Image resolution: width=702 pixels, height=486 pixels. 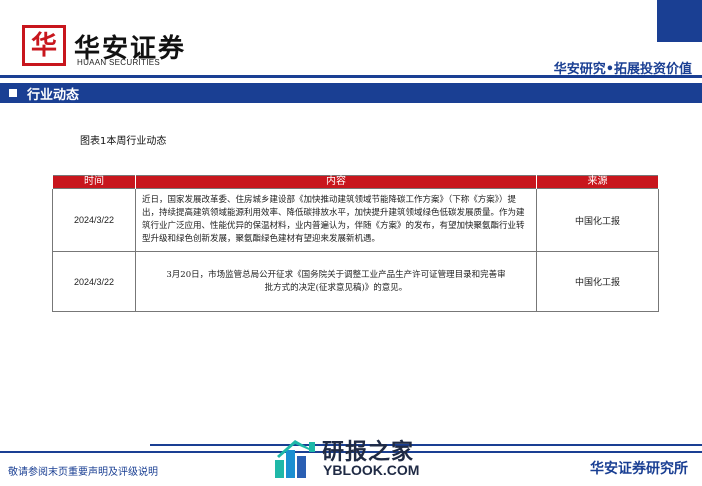 I want to click on column-header-source: 来源, so click(x=597, y=182).